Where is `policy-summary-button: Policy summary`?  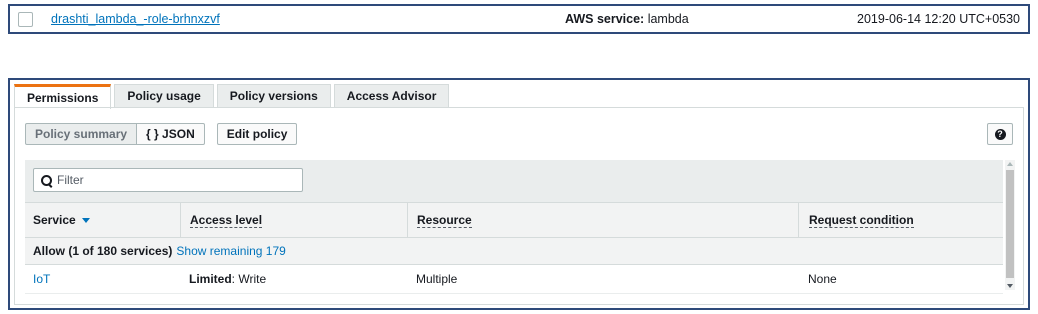
policy-summary-button: Policy summary is located at coordinates (81, 134).